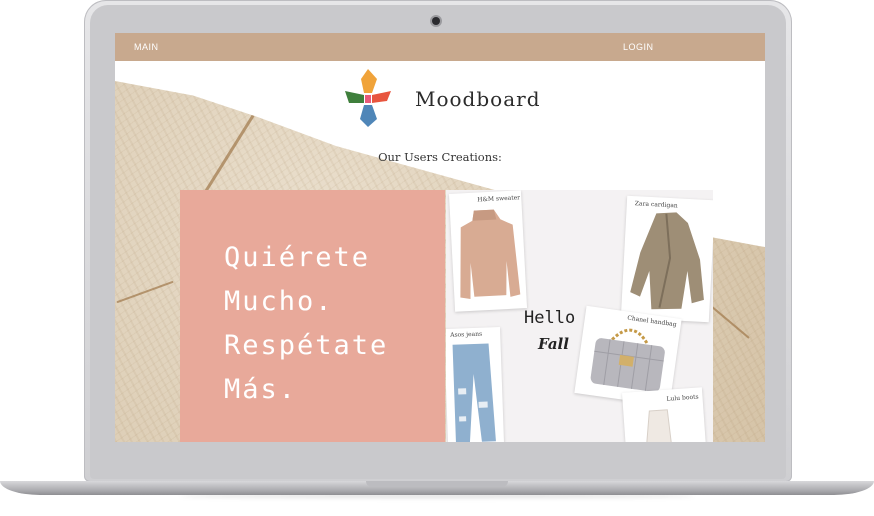 This screenshot has height=516, width=874. I want to click on hello-text: Hello, so click(550, 318).